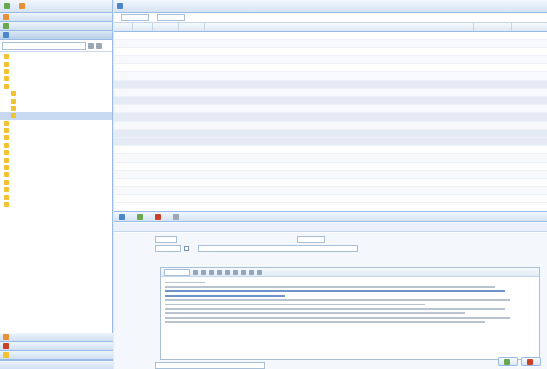 The image size is (547, 369). Describe the element at coordinates (210, 365) in the screenshot. I see `attachment-field` at that location.